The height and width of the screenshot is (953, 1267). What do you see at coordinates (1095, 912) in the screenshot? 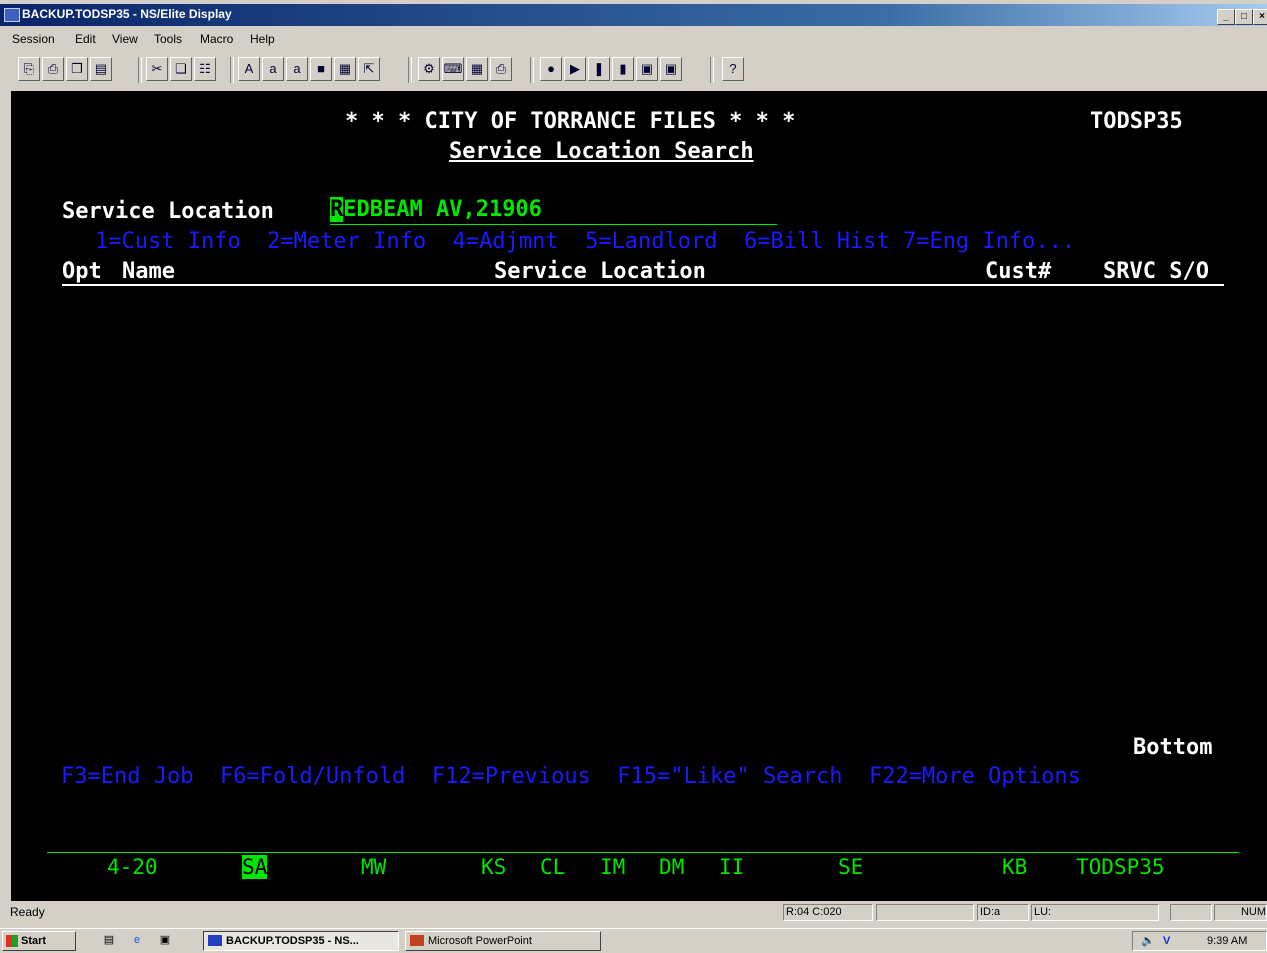
I see `logical-unit: LU:` at bounding box center [1095, 912].